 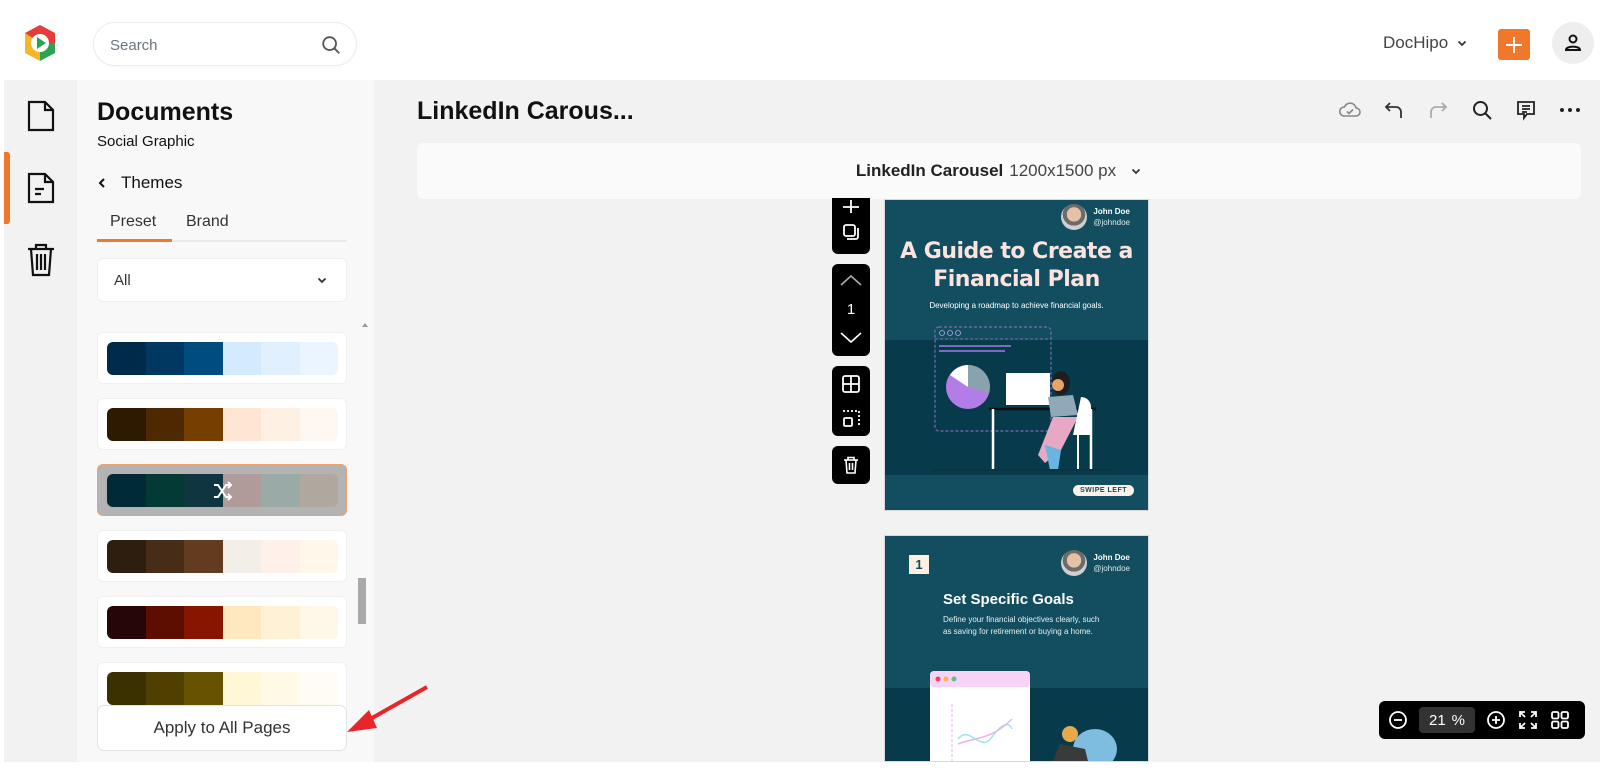 I want to click on page-overview-button, so click(x=1560, y=720).